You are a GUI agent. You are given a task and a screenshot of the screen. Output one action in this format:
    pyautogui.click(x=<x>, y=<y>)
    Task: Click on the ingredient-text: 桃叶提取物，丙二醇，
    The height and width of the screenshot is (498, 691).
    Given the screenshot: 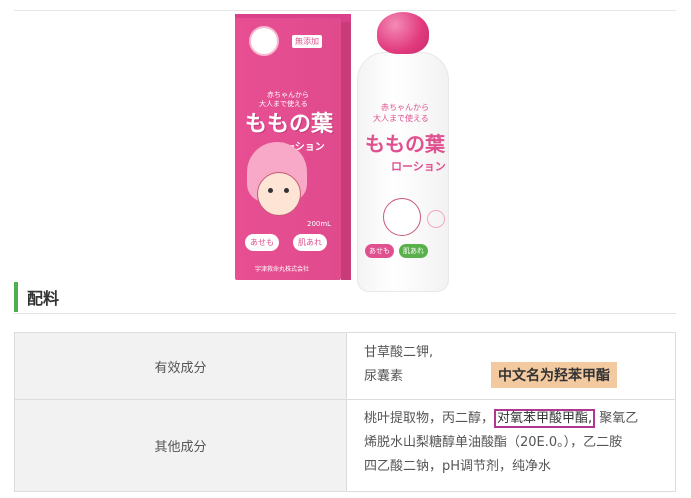 What is the action you would take?
    pyautogui.click(x=429, y=418)
    